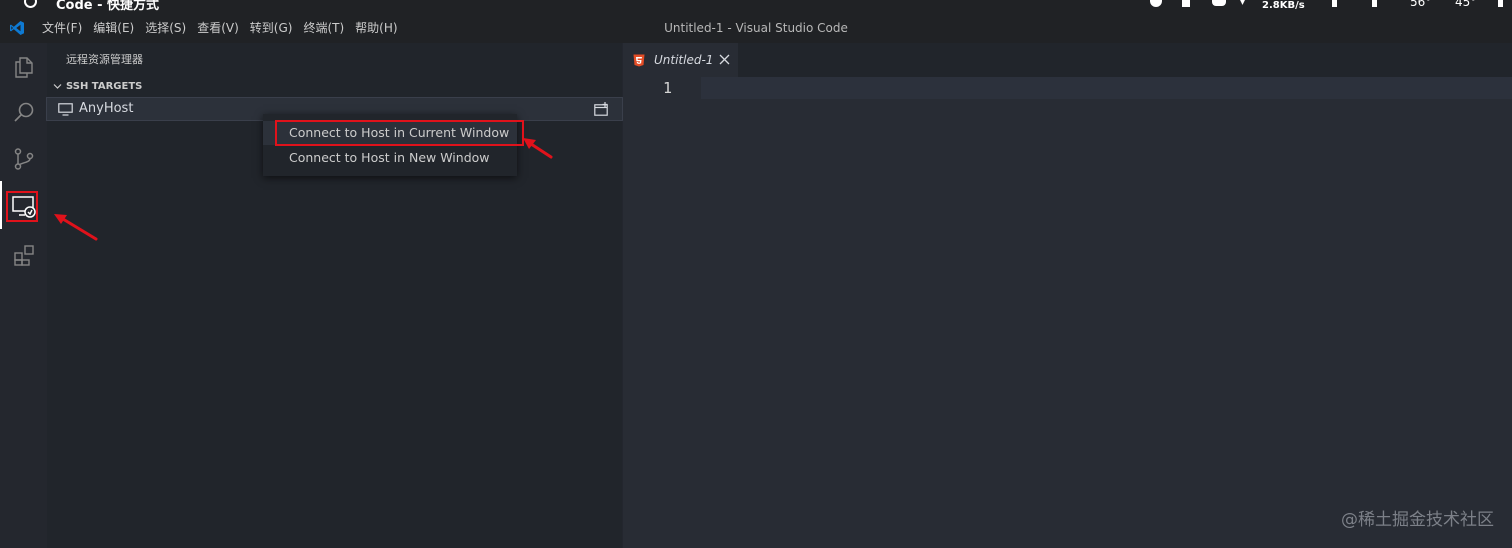 This screenshot has width=1512, height=548. Describe the element at coordinates (108, 6) in the screenshot. I see `os-window-title: Code - 快捷方式` at that location.